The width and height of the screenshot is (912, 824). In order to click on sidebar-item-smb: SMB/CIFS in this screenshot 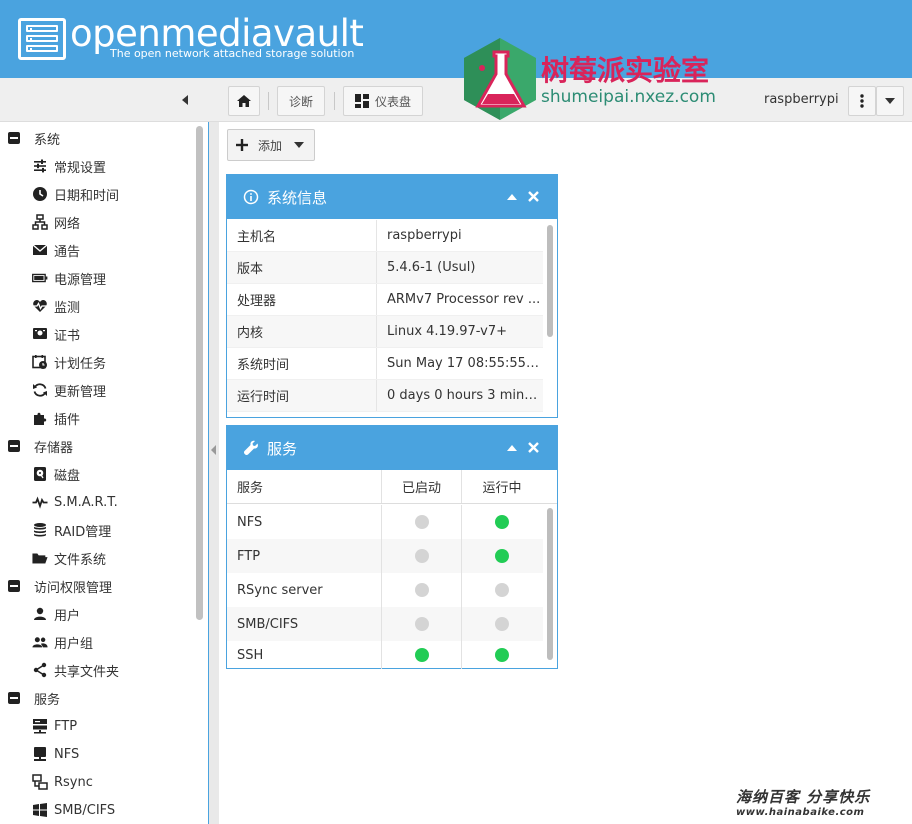, I will do `click(73, 810)`.